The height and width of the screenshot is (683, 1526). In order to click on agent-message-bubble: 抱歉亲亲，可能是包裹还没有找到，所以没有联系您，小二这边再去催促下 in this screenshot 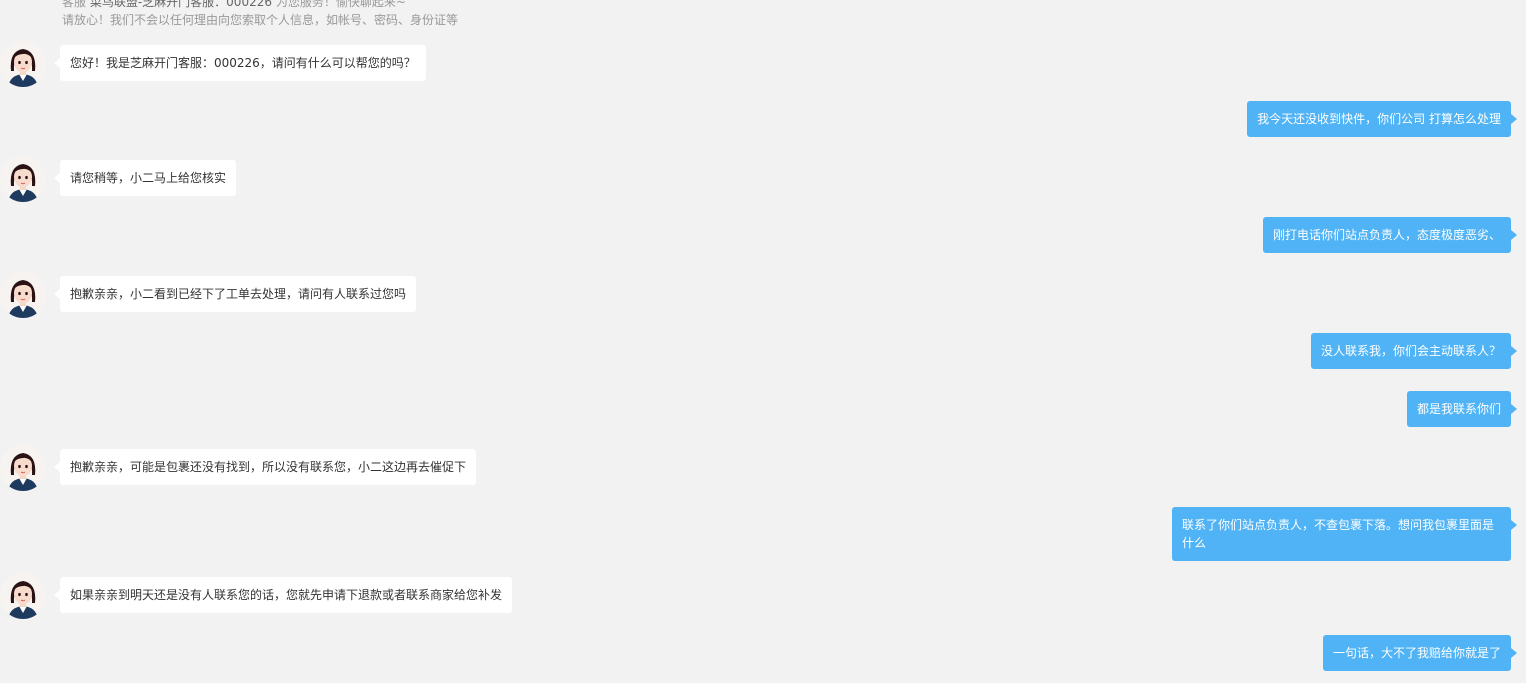, I will do `click(265, 467)`.